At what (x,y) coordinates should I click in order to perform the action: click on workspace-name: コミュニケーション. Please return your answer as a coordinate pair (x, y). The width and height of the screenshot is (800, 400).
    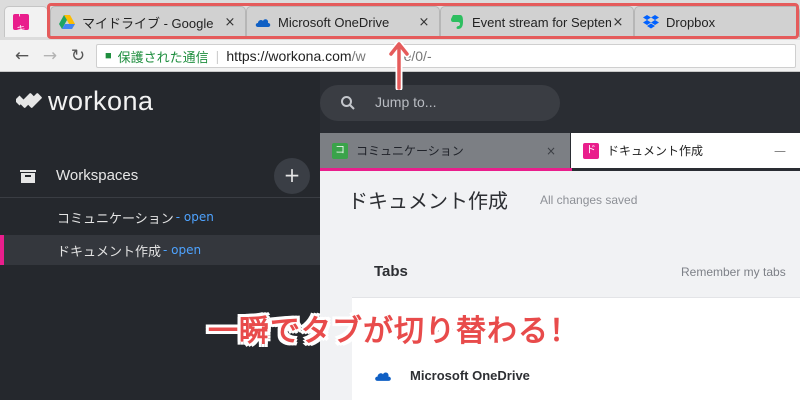
    Looking at the image, I should click on (115, 219).